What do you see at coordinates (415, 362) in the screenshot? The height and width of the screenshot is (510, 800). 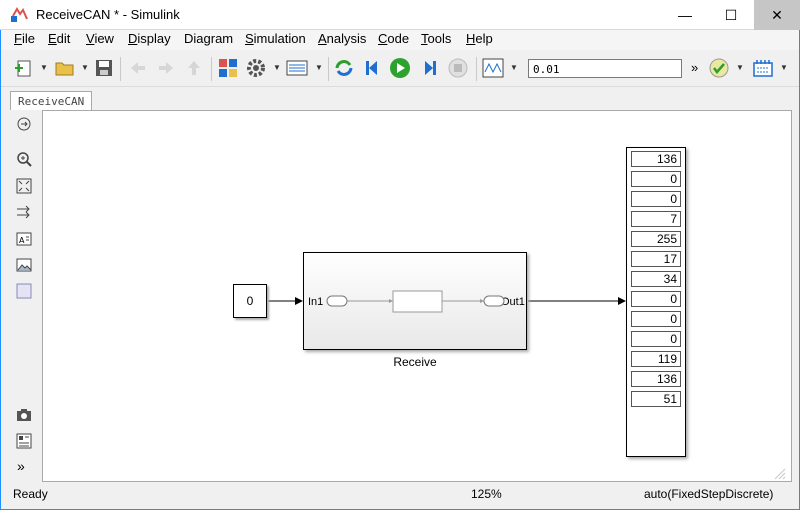 I see `subsystem-name: Receive` at bounding box center [415, 362].